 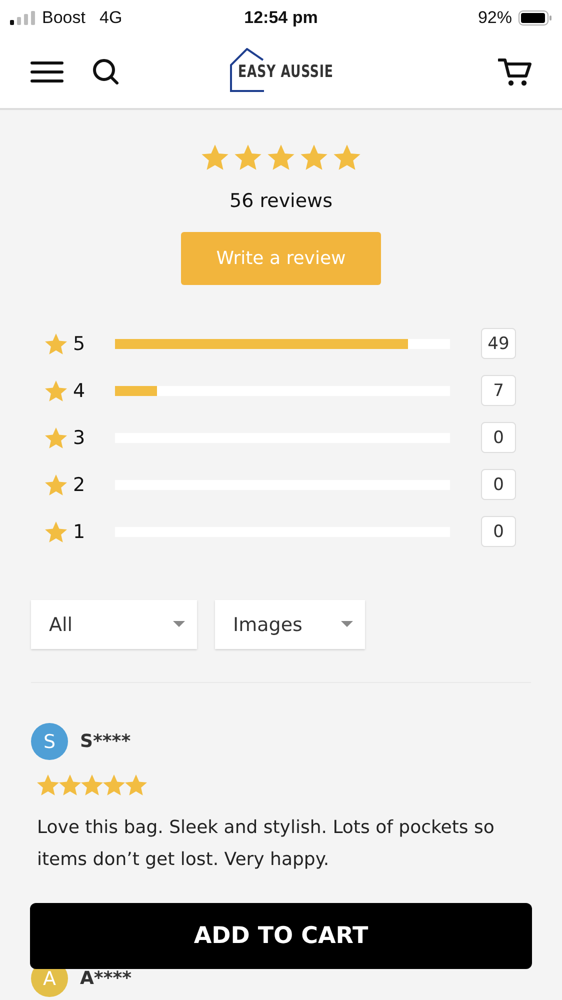 I want to click on add-to-cart-button: ADD TO CART, so click(x=281, y=936).